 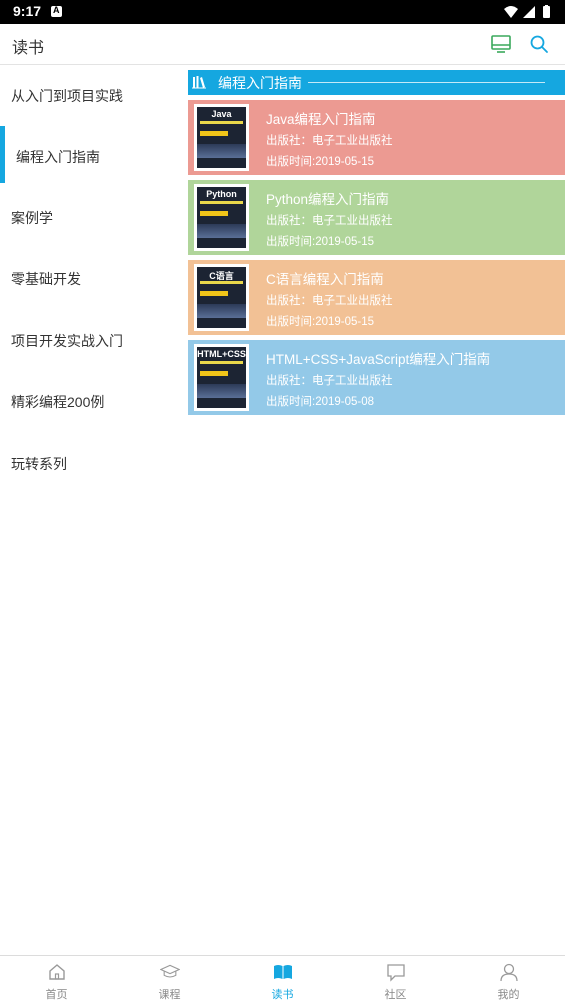 I want to click on sidebar-item-label: 编程入门指南, so click(x=58, y=157).